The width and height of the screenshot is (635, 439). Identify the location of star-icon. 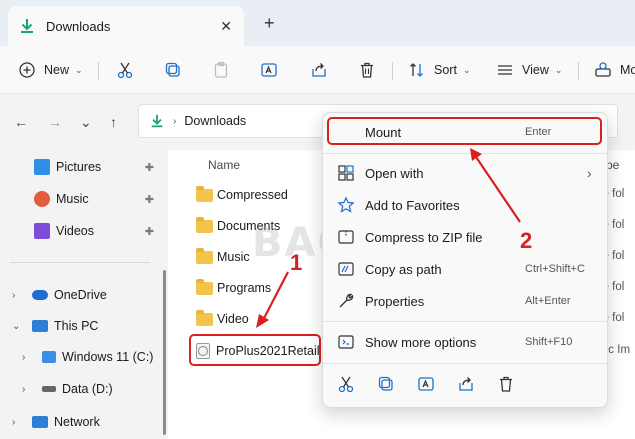
(346, 204).